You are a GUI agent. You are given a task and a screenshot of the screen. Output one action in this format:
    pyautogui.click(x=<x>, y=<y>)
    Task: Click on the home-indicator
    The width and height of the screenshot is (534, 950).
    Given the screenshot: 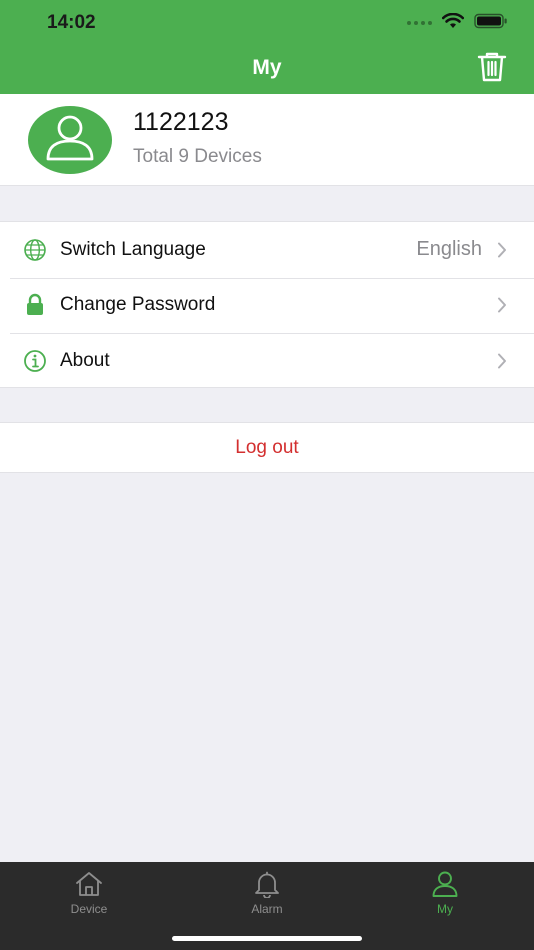 What is the action you would take?
    pyautogui.click(x=267, y=938)
    